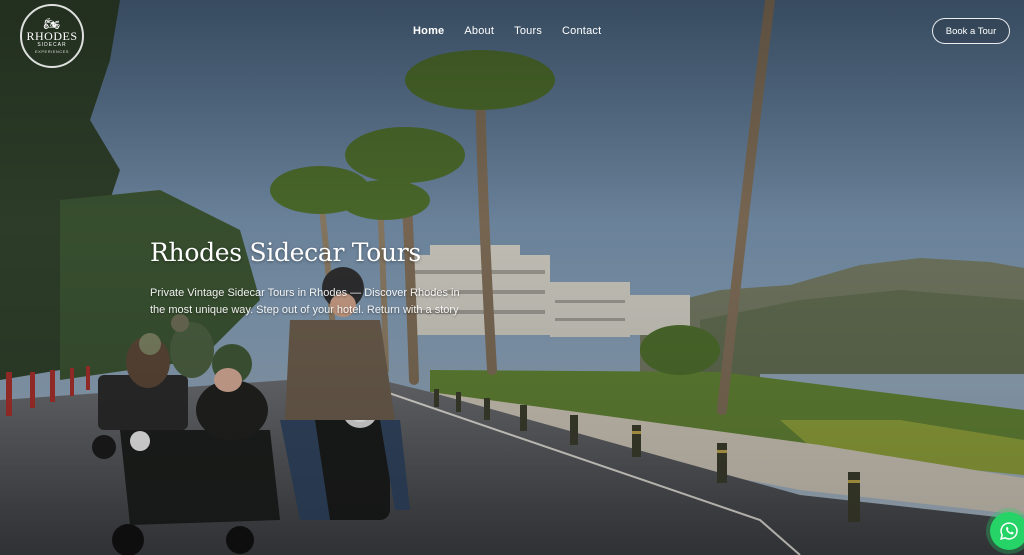 This screenshot has height=555, width=1024. Describe the element at coordinates (52, 51) in the screenshot. I see `brand-subtagline: EXPERIENCES` at that location.